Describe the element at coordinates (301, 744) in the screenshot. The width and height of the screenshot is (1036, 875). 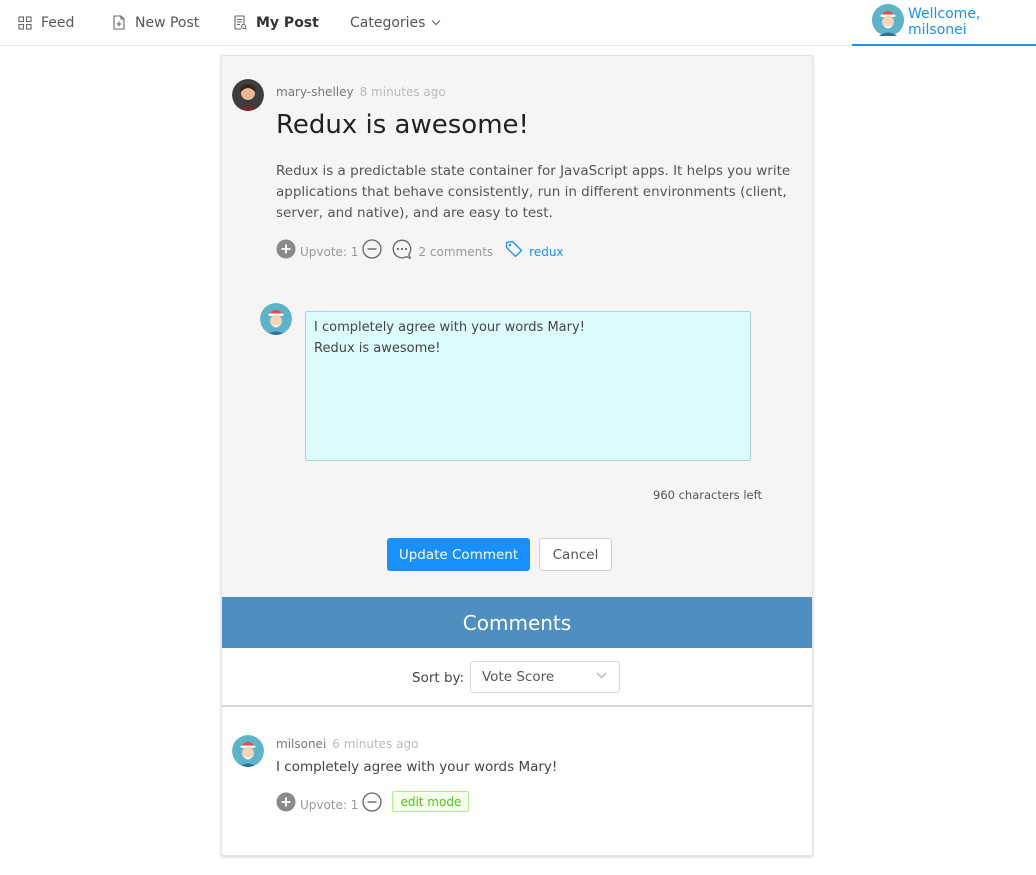
I see `comment-author: milsonei` at that location.